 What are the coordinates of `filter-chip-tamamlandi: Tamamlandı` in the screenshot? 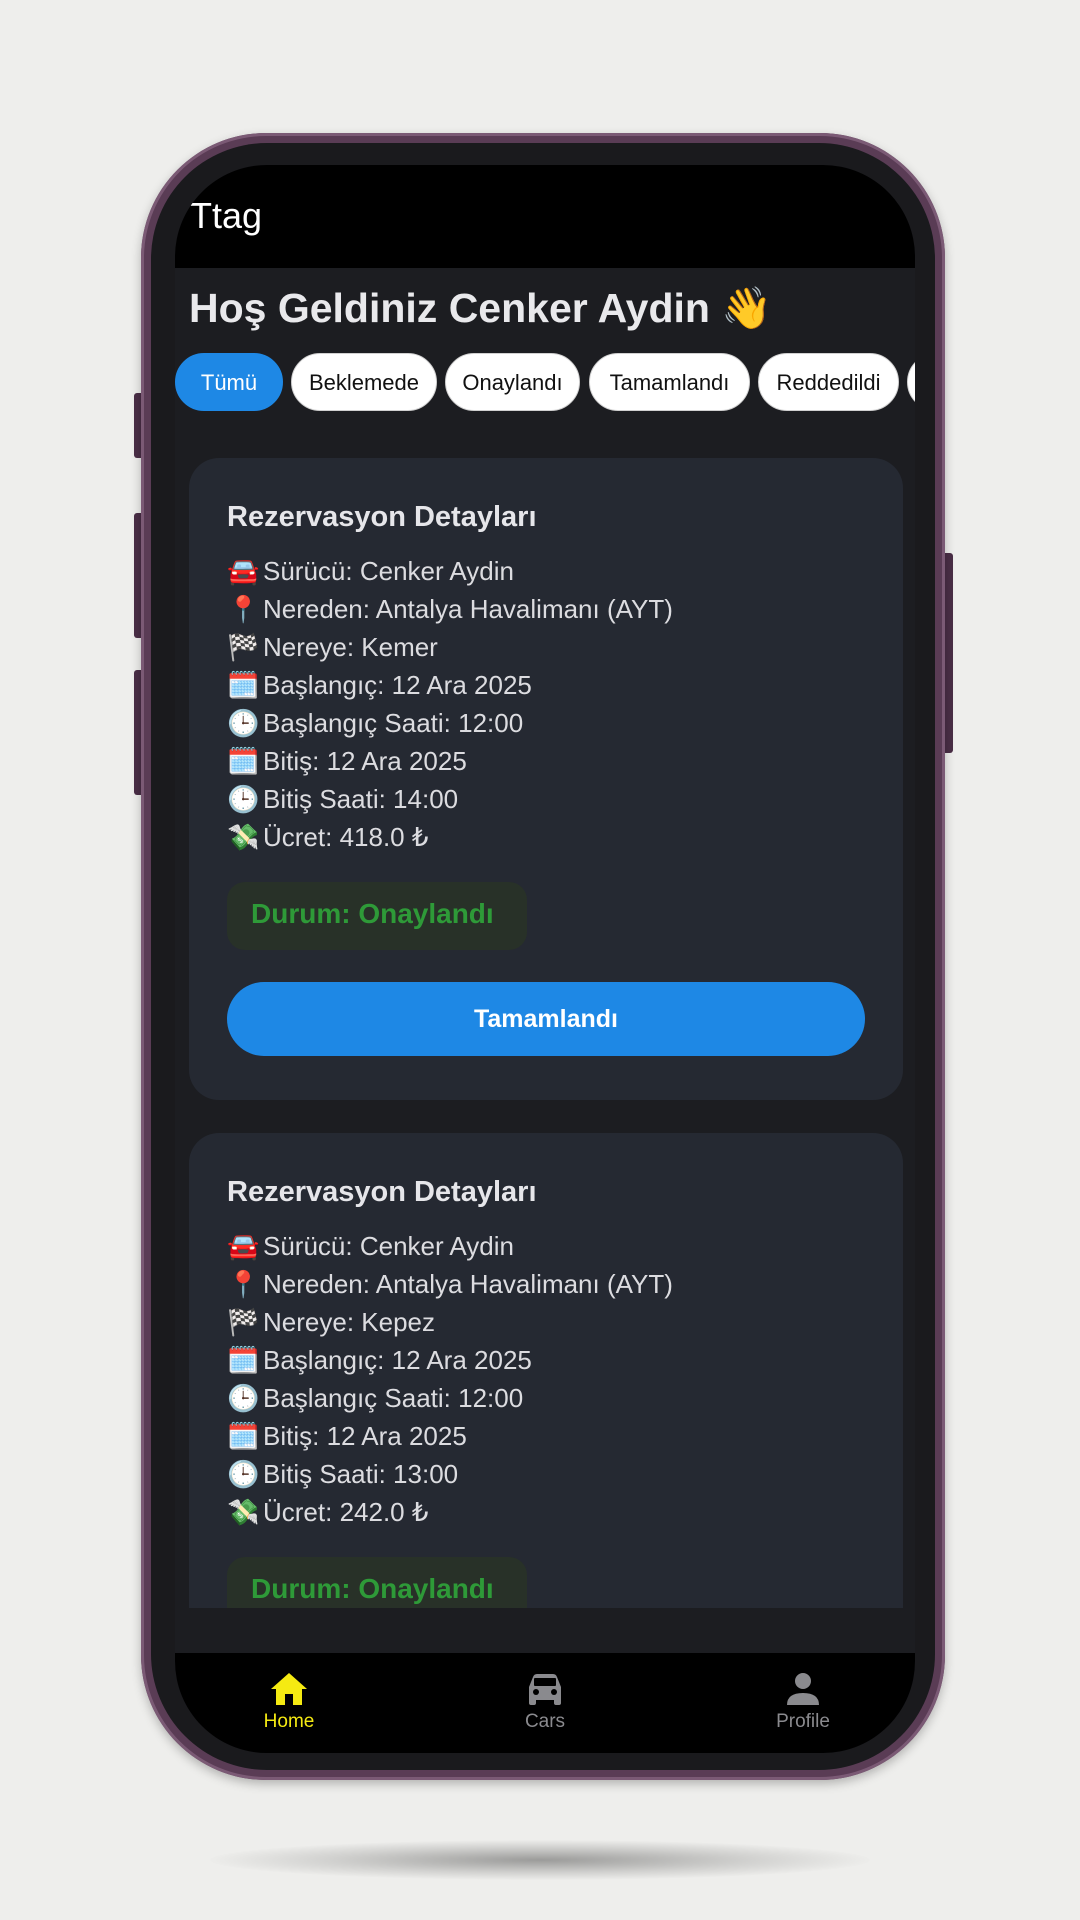 It's located at (669, 382).